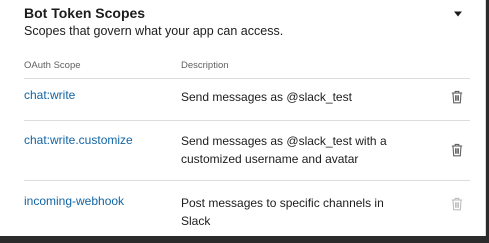  Describe the element at coordinates (266, 97) in the screenshot. I see `scope-description: Send messages as @slack_test` at that location.